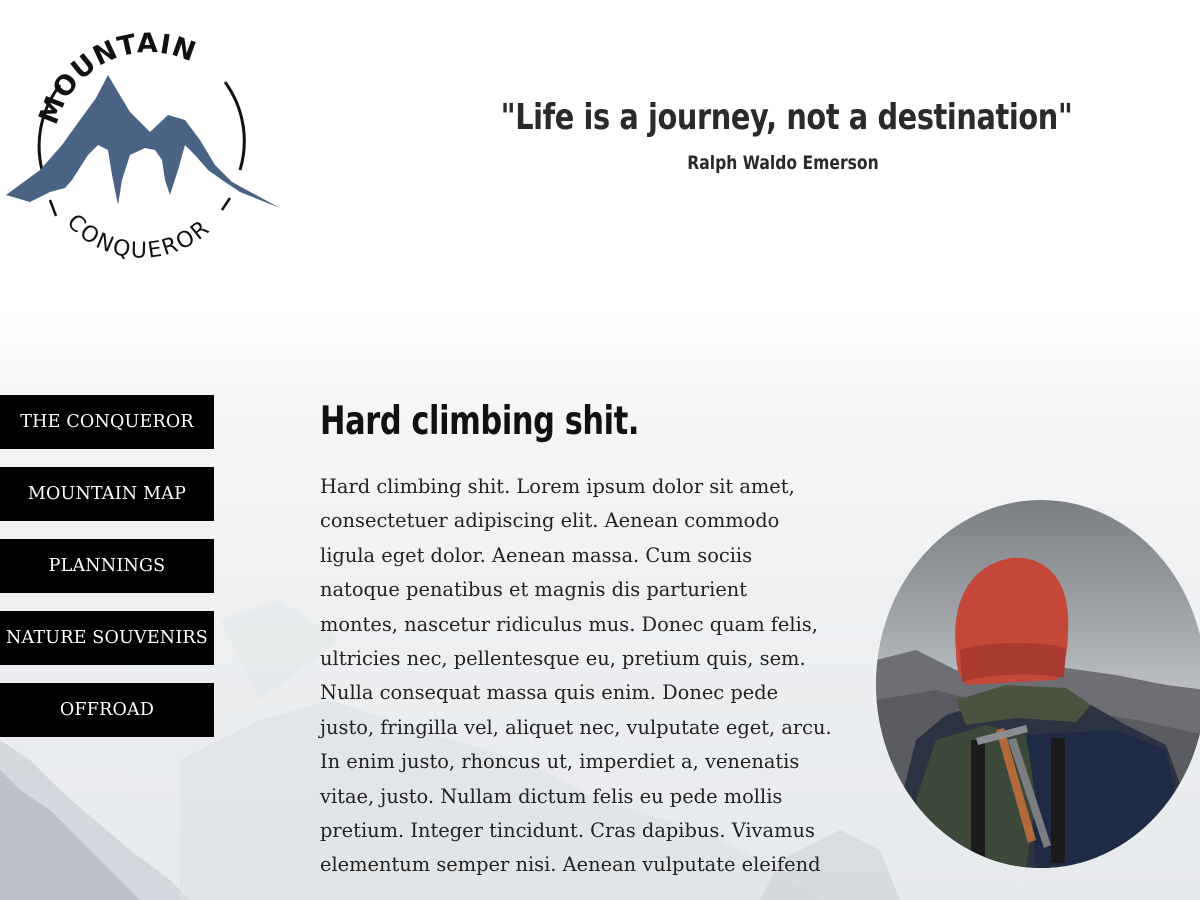 The image size is (1200, 900). I want to click on hiker-photo, so click(1038, 684).